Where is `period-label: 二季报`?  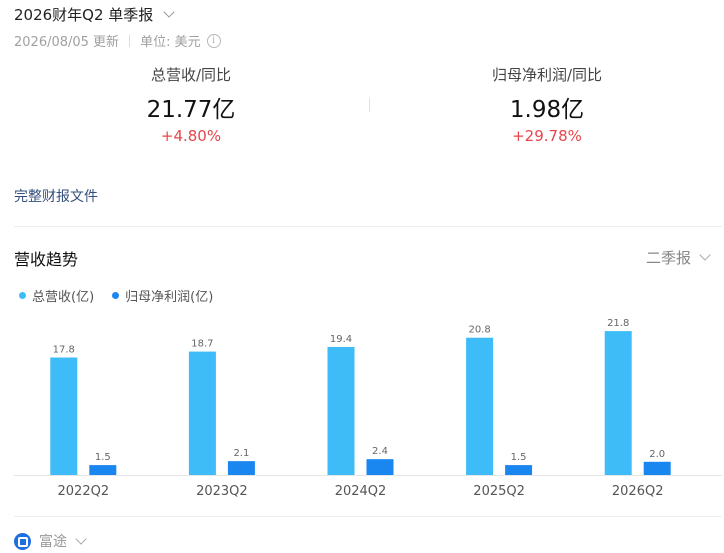 period-label: 二季报 is located at coordinates (669, 258).